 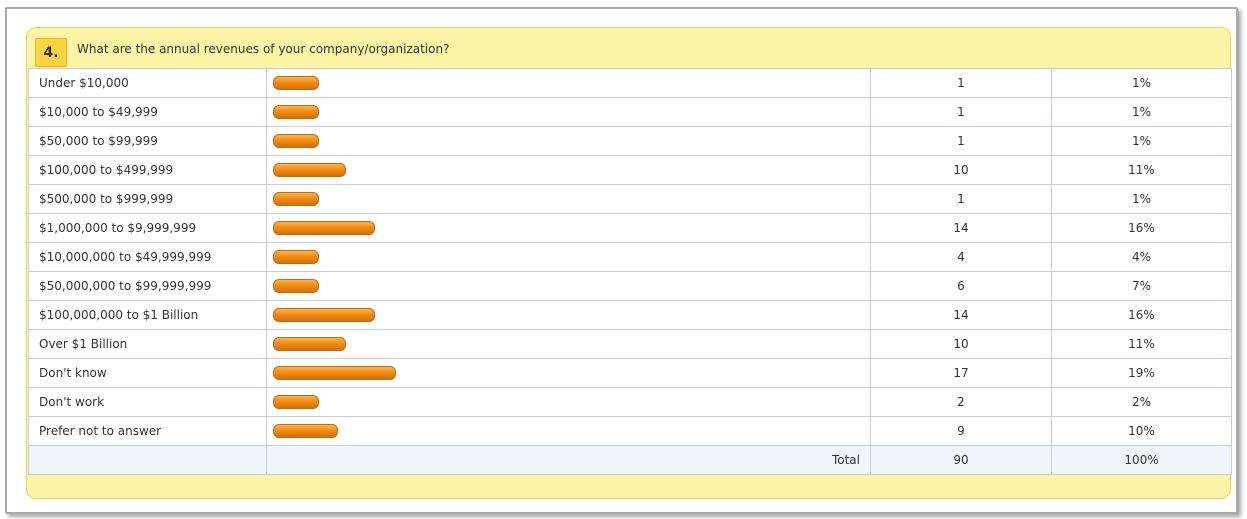 I want to click on answer-label: Don't know, so click(x=147, y=373).